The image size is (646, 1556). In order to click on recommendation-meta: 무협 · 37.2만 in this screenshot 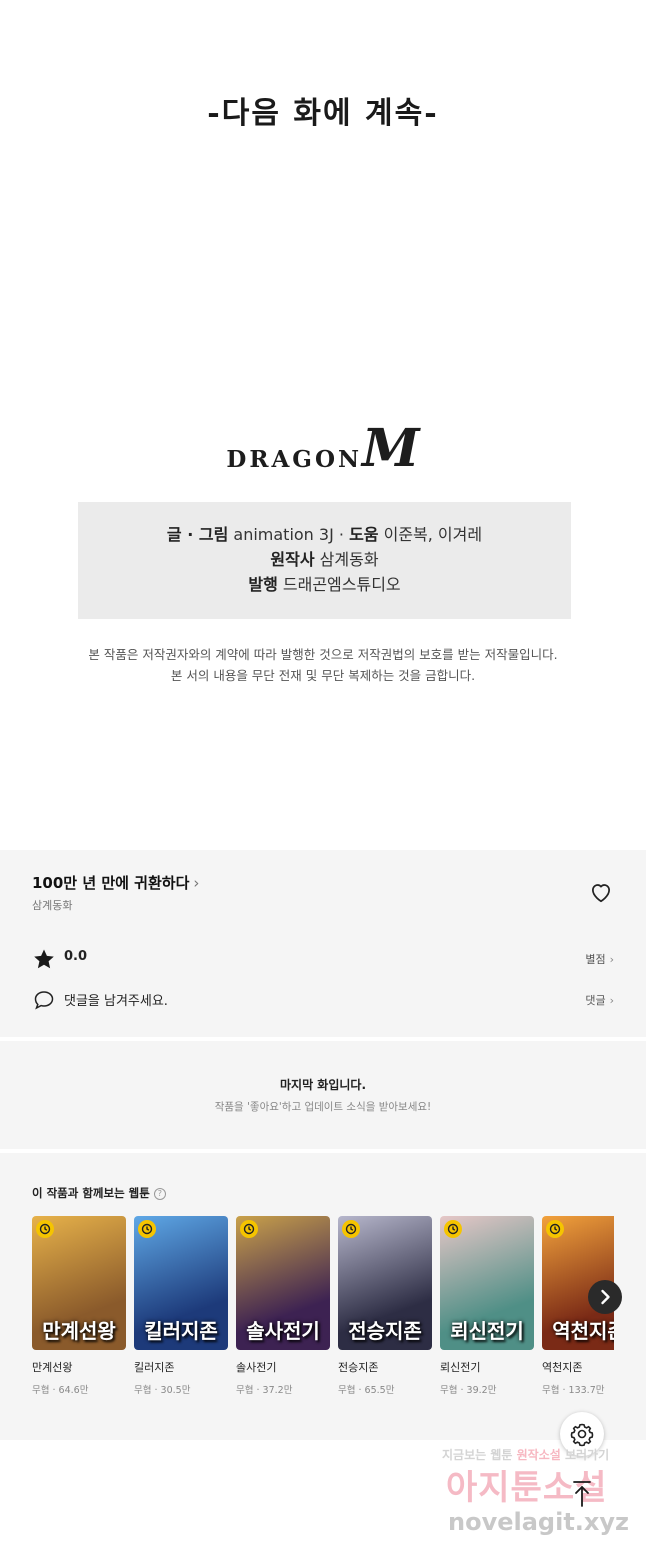, I will do `click(264, 1390)`.